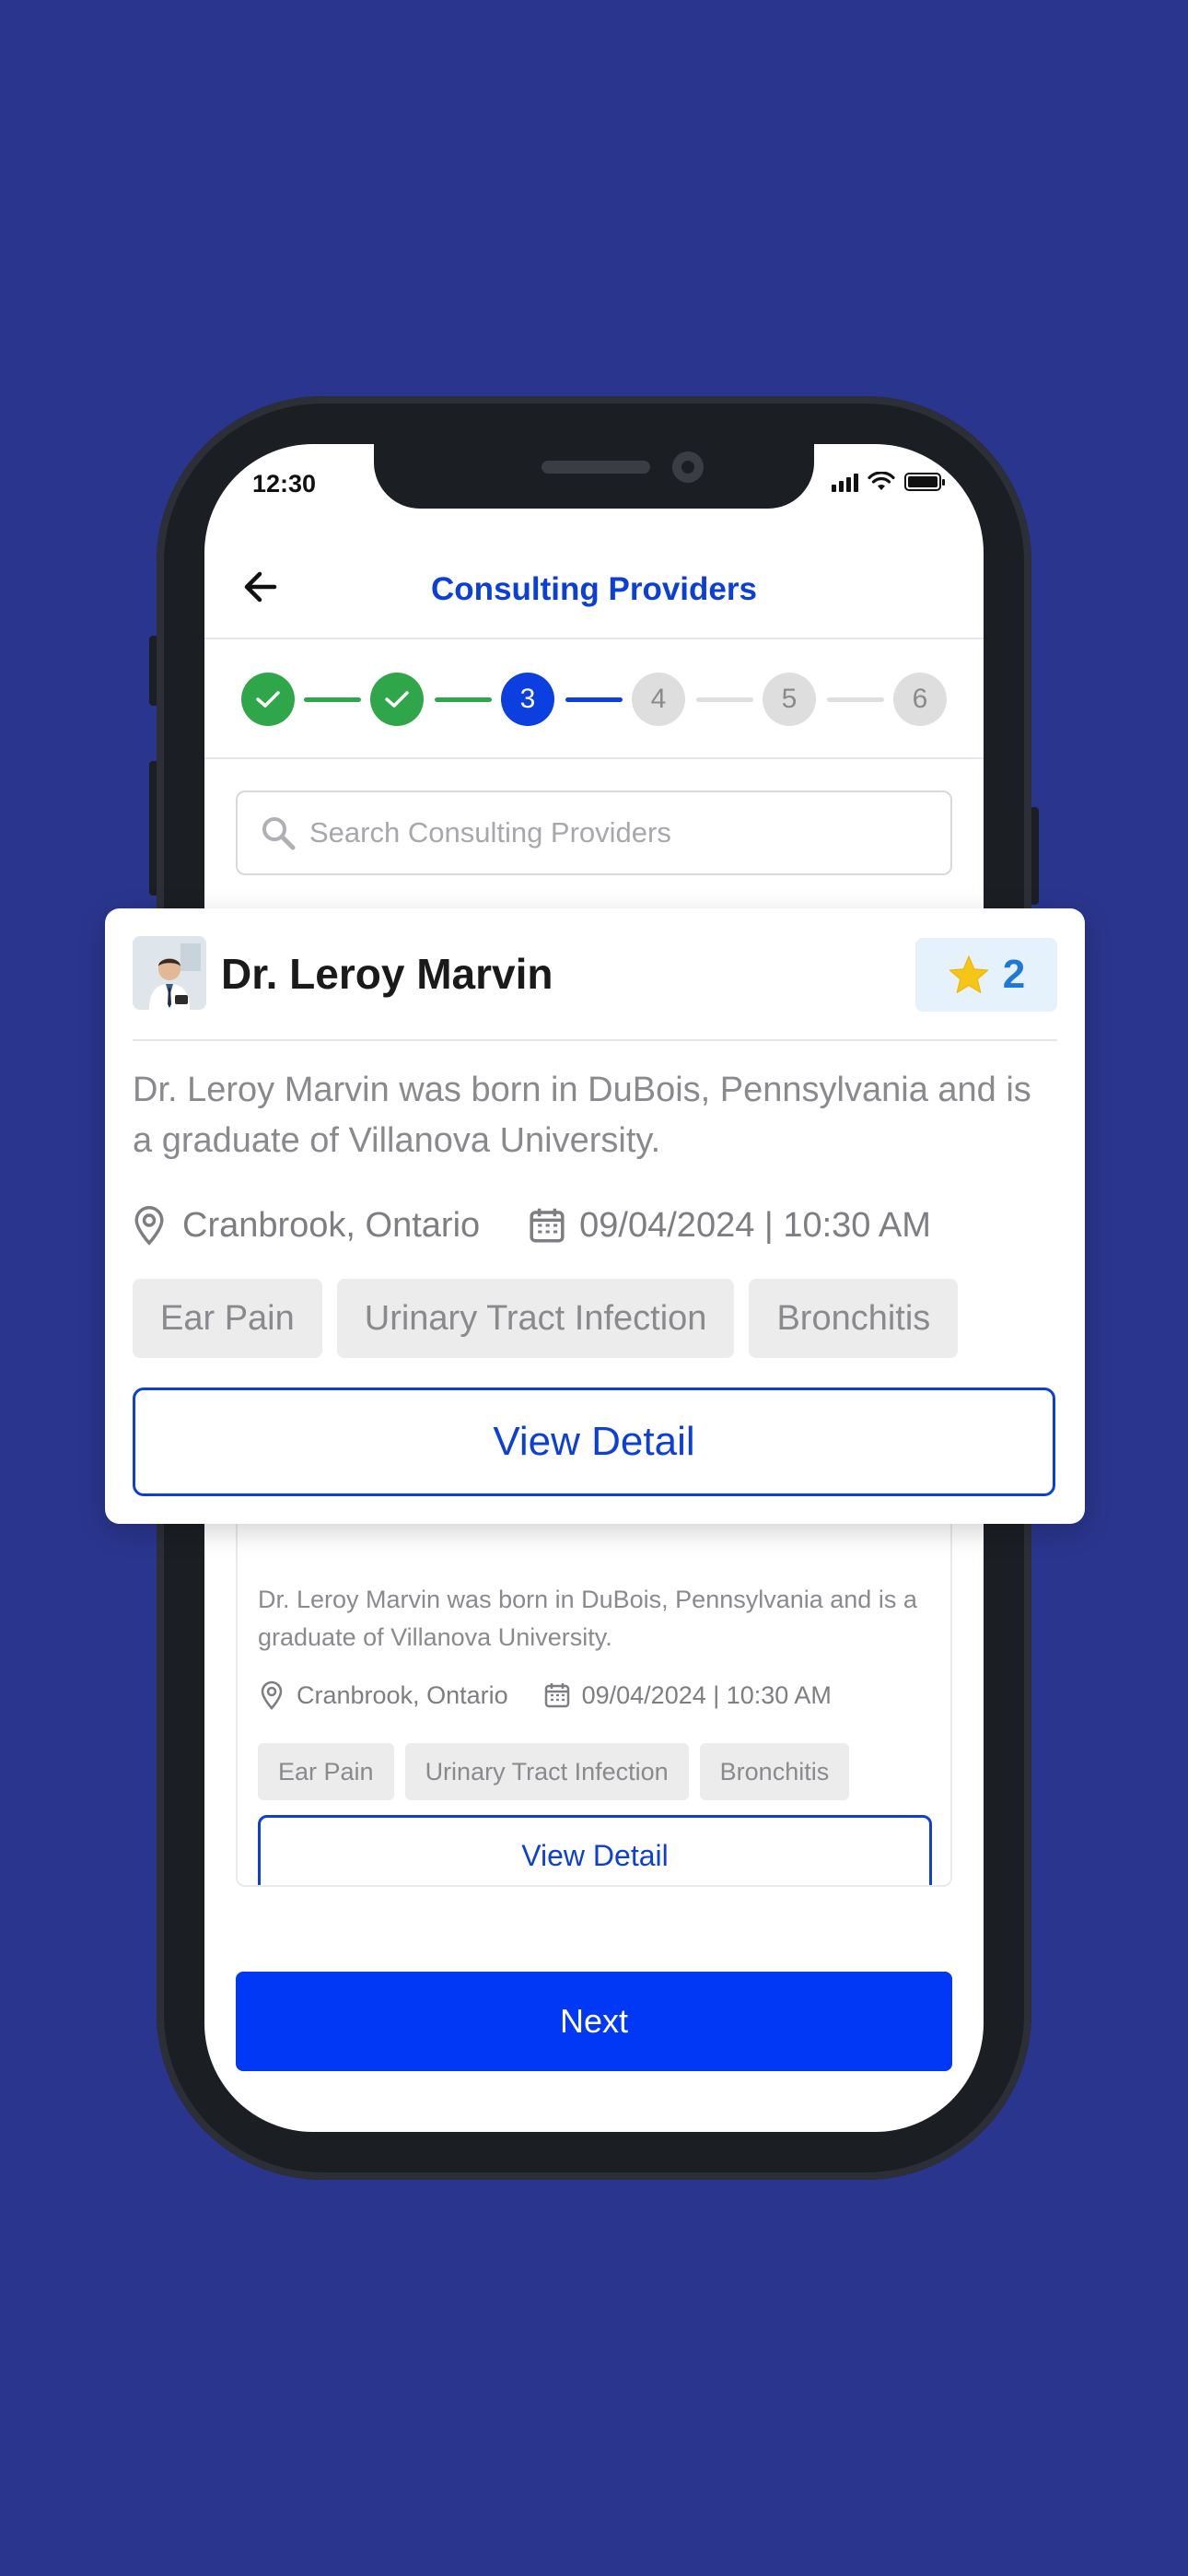 This screenshot has height=2576, width=1188. I want to click on step-3: 3, so click(527, 699).